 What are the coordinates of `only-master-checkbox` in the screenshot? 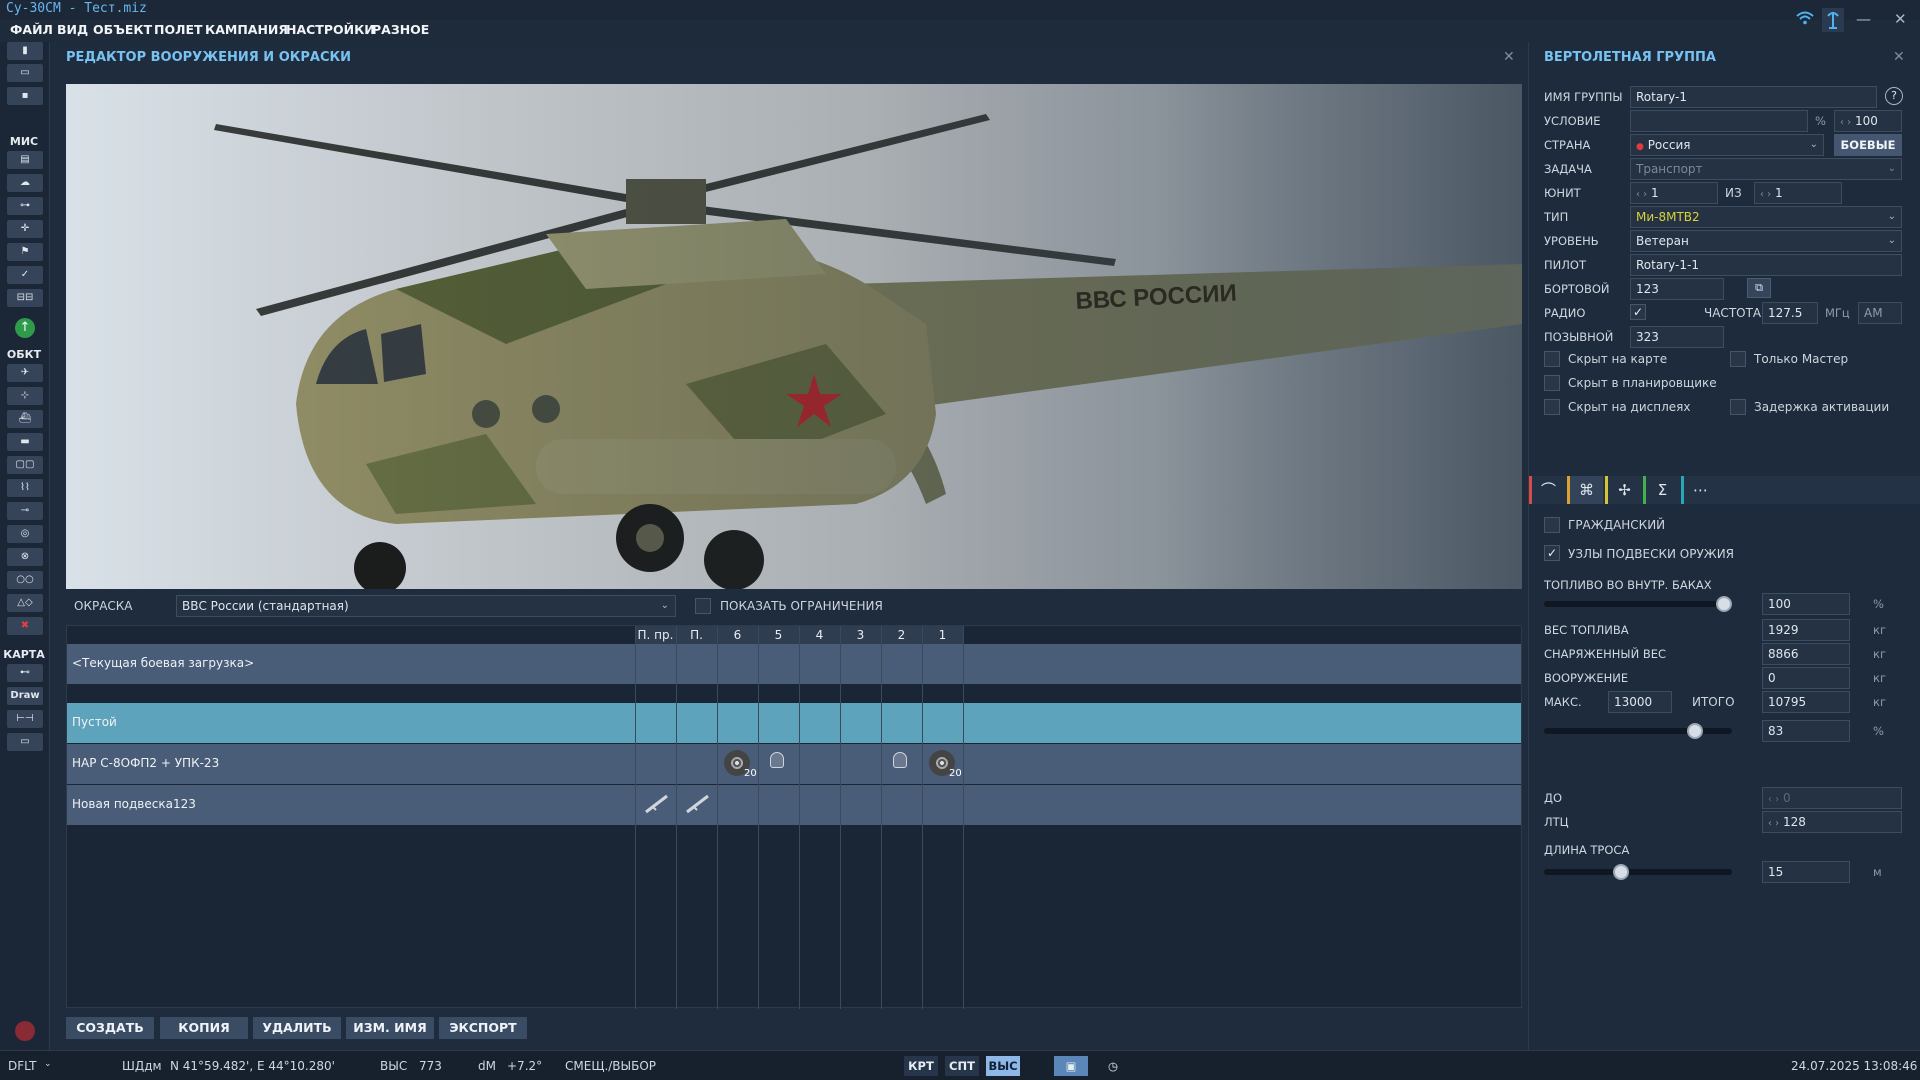 It's located at (1738, 359).